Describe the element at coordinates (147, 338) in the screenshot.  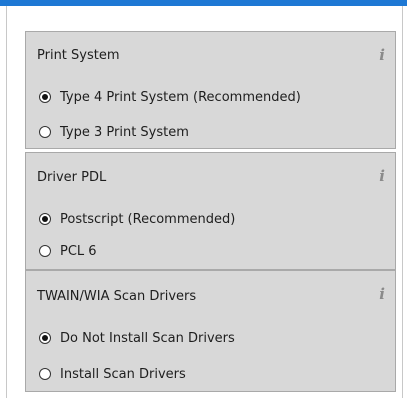
I see `do-not-install-scan-drivers-label: Do Not Install Scan Drivers` at that location.